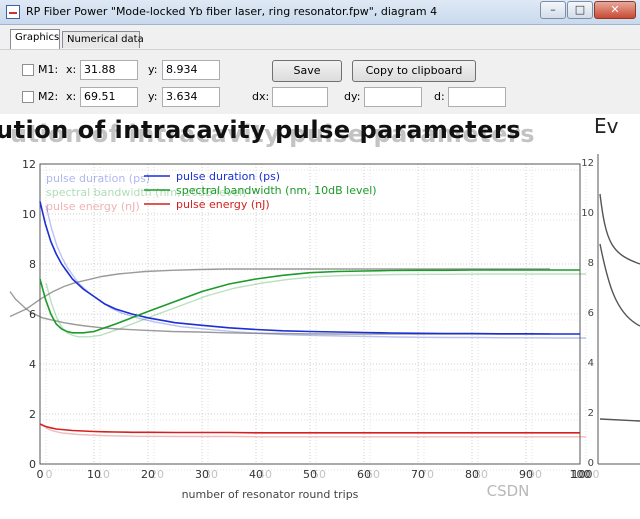  What do you see at coordinates (589, 474) in the screenshot?
I see `x-tick-label-ghost: 100` at bounding box center [589, 474].